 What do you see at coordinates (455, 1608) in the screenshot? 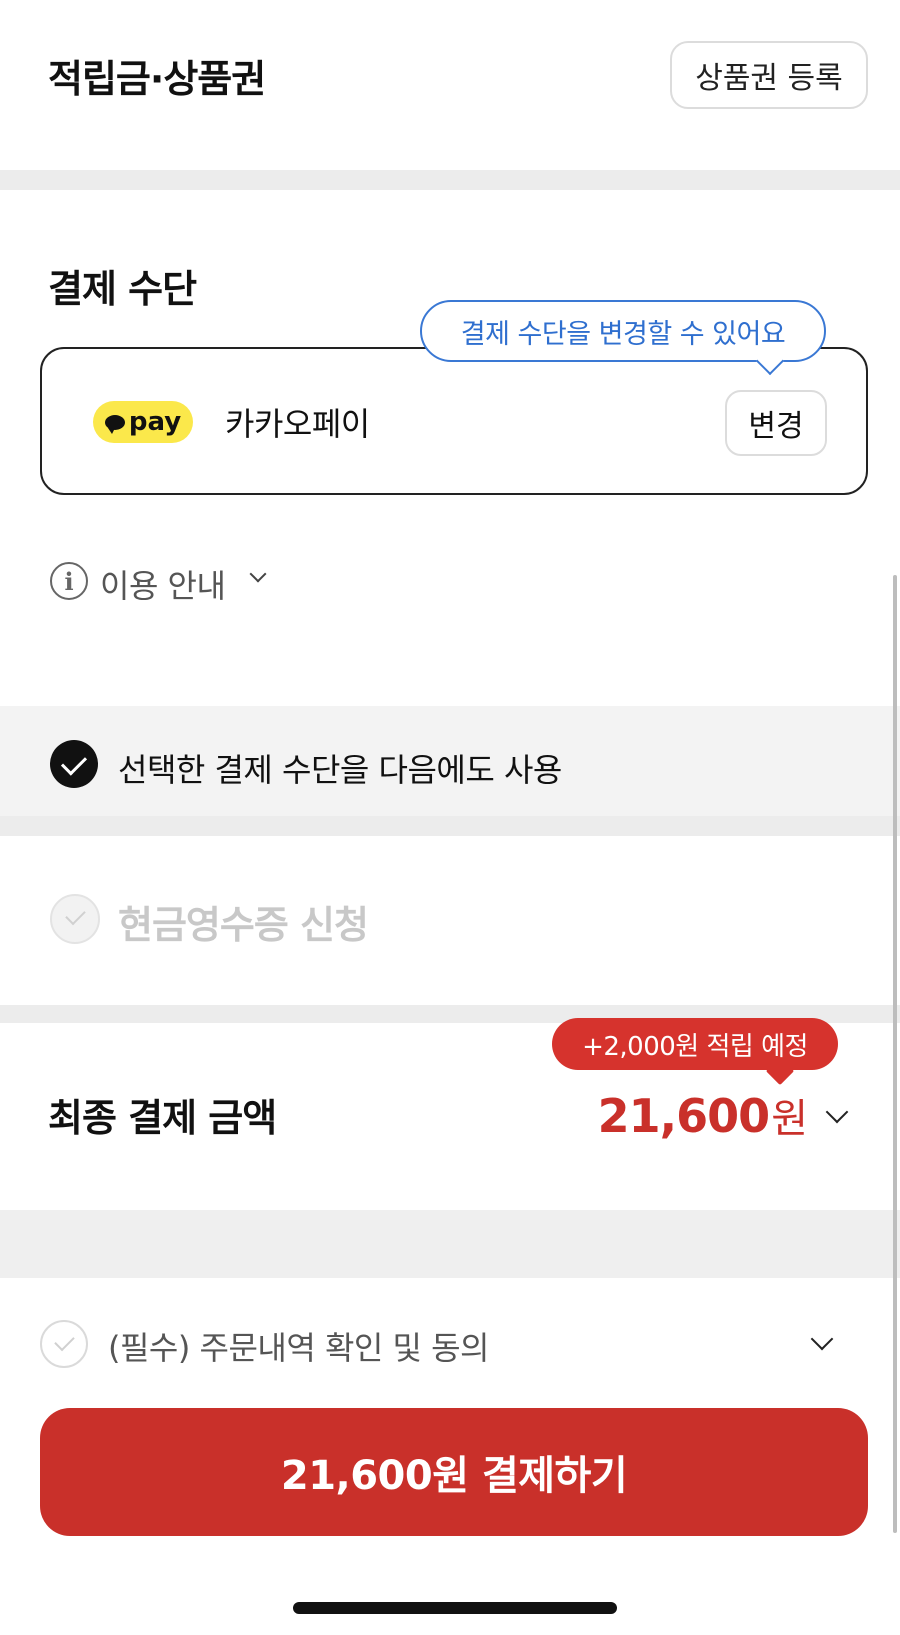
I see `home-indicator` at bounding box center [455, 1608].